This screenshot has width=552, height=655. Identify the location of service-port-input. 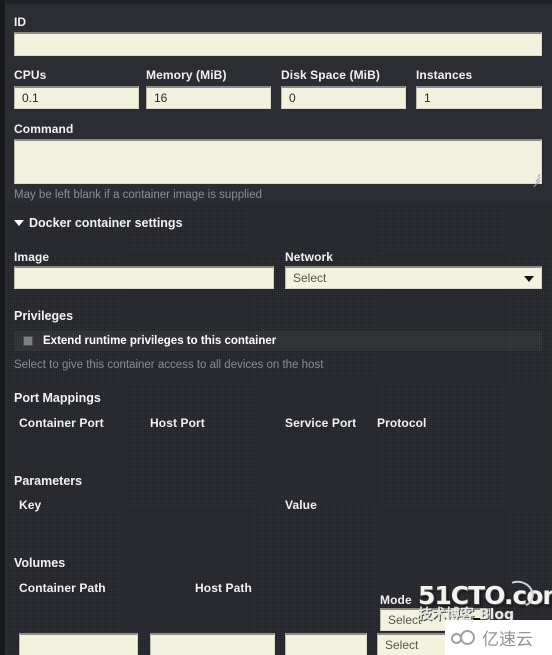
(326, 644).